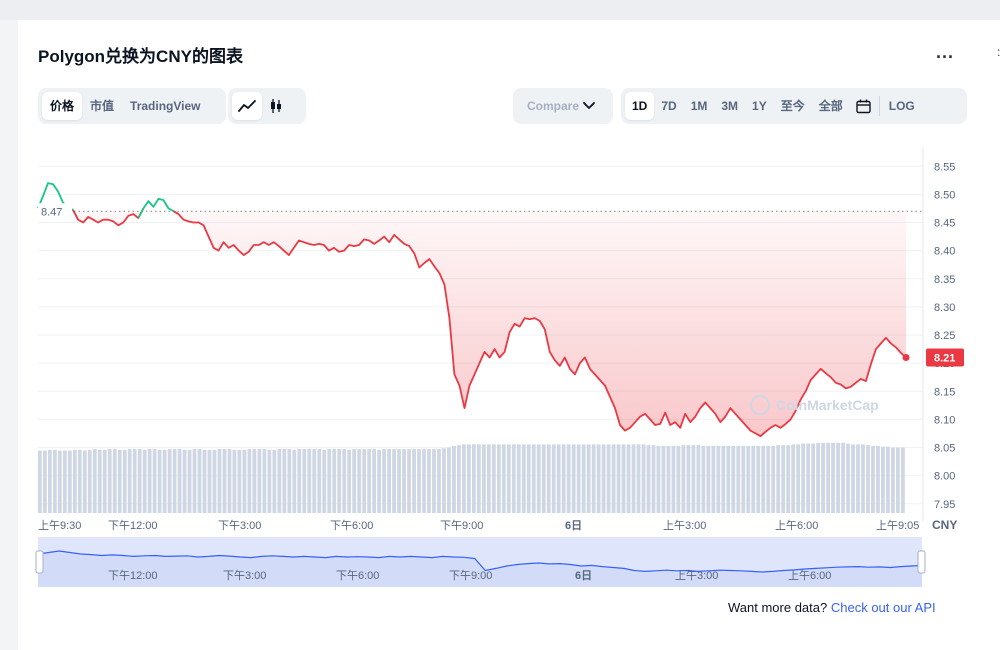  I want to click on calendar-button, so click(863, 106).